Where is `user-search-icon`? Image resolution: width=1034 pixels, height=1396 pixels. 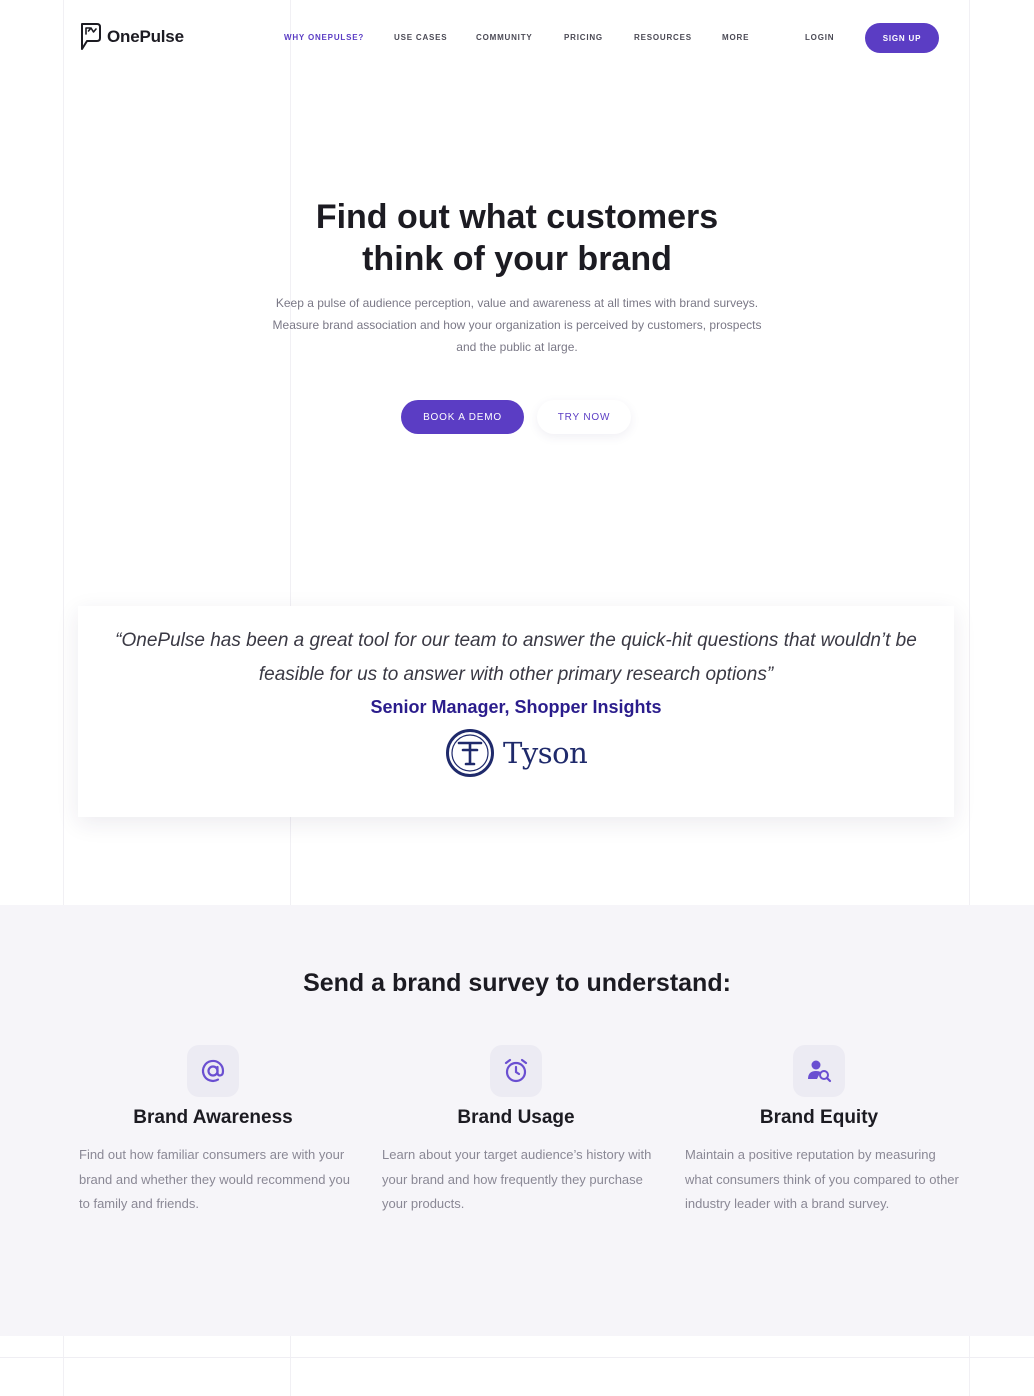 user-search-icon is located at coordinates (819, 1071).